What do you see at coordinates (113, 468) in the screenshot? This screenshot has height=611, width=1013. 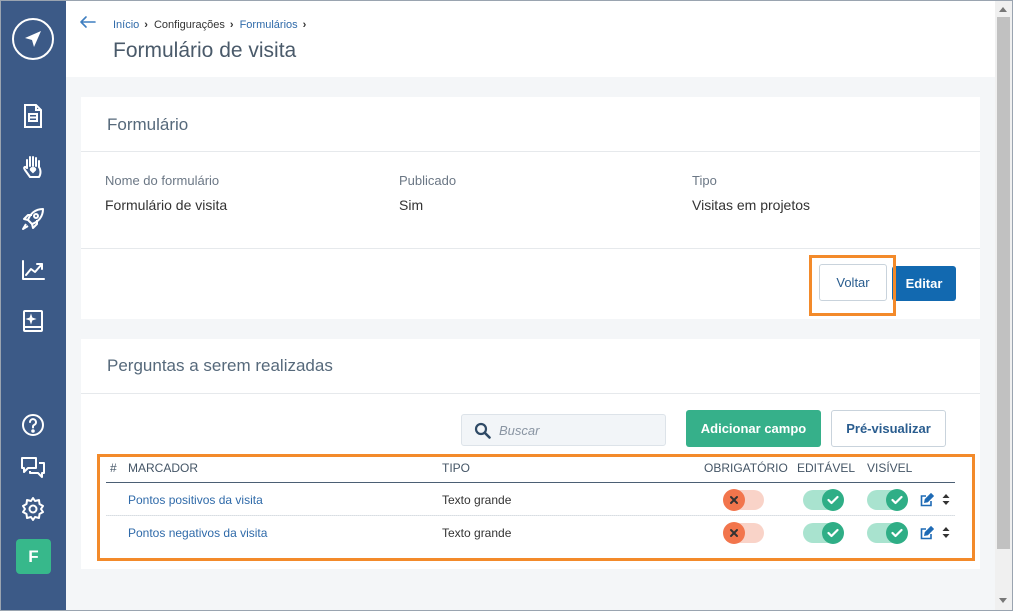 I see `column-header-index: #` at bounding box center [113, 468].